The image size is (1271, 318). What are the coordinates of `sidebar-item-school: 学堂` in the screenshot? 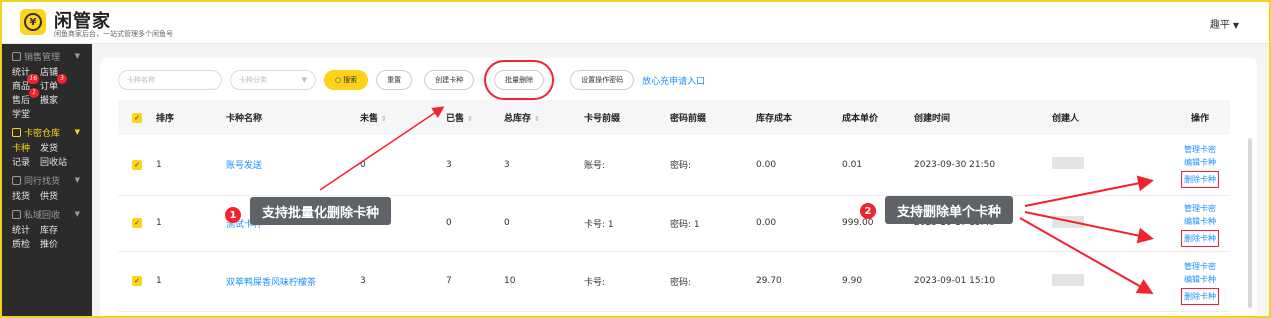 It's located at (21, 113).